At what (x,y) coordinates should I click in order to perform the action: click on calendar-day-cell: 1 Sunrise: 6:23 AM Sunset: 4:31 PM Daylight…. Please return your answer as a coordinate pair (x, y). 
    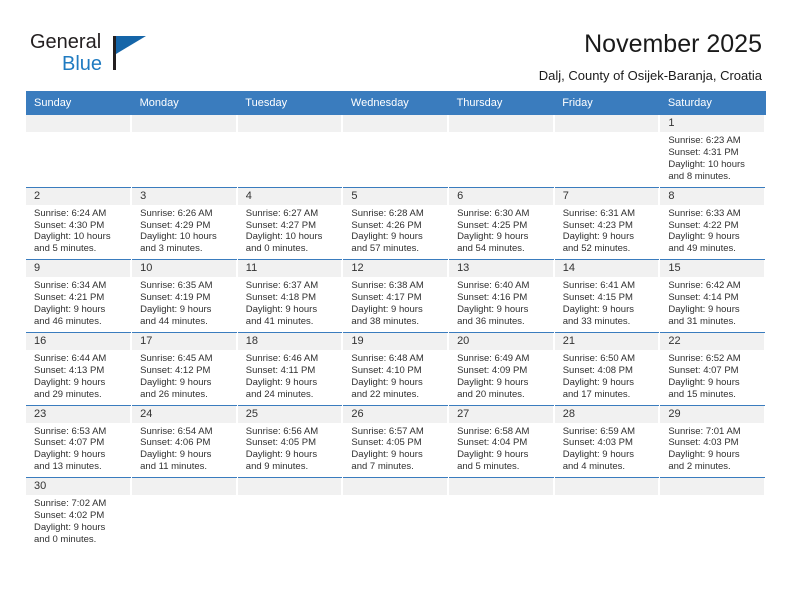
    Looking at the image, I should click on (712, 151).